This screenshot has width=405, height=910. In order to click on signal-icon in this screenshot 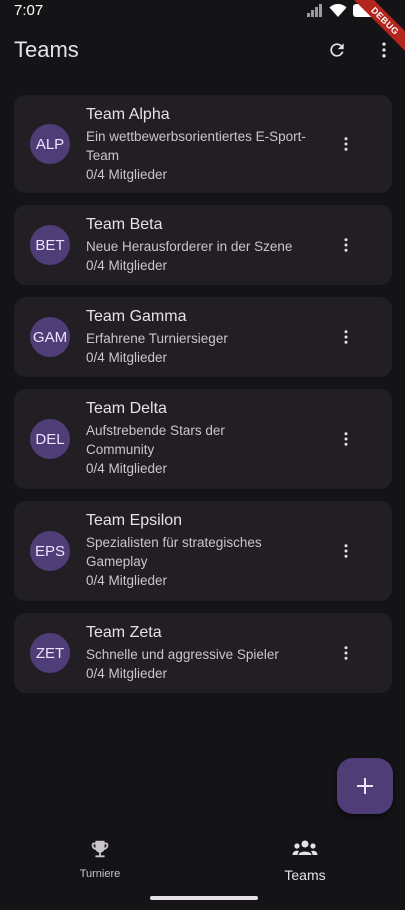, I will do `click(314, 10)`.